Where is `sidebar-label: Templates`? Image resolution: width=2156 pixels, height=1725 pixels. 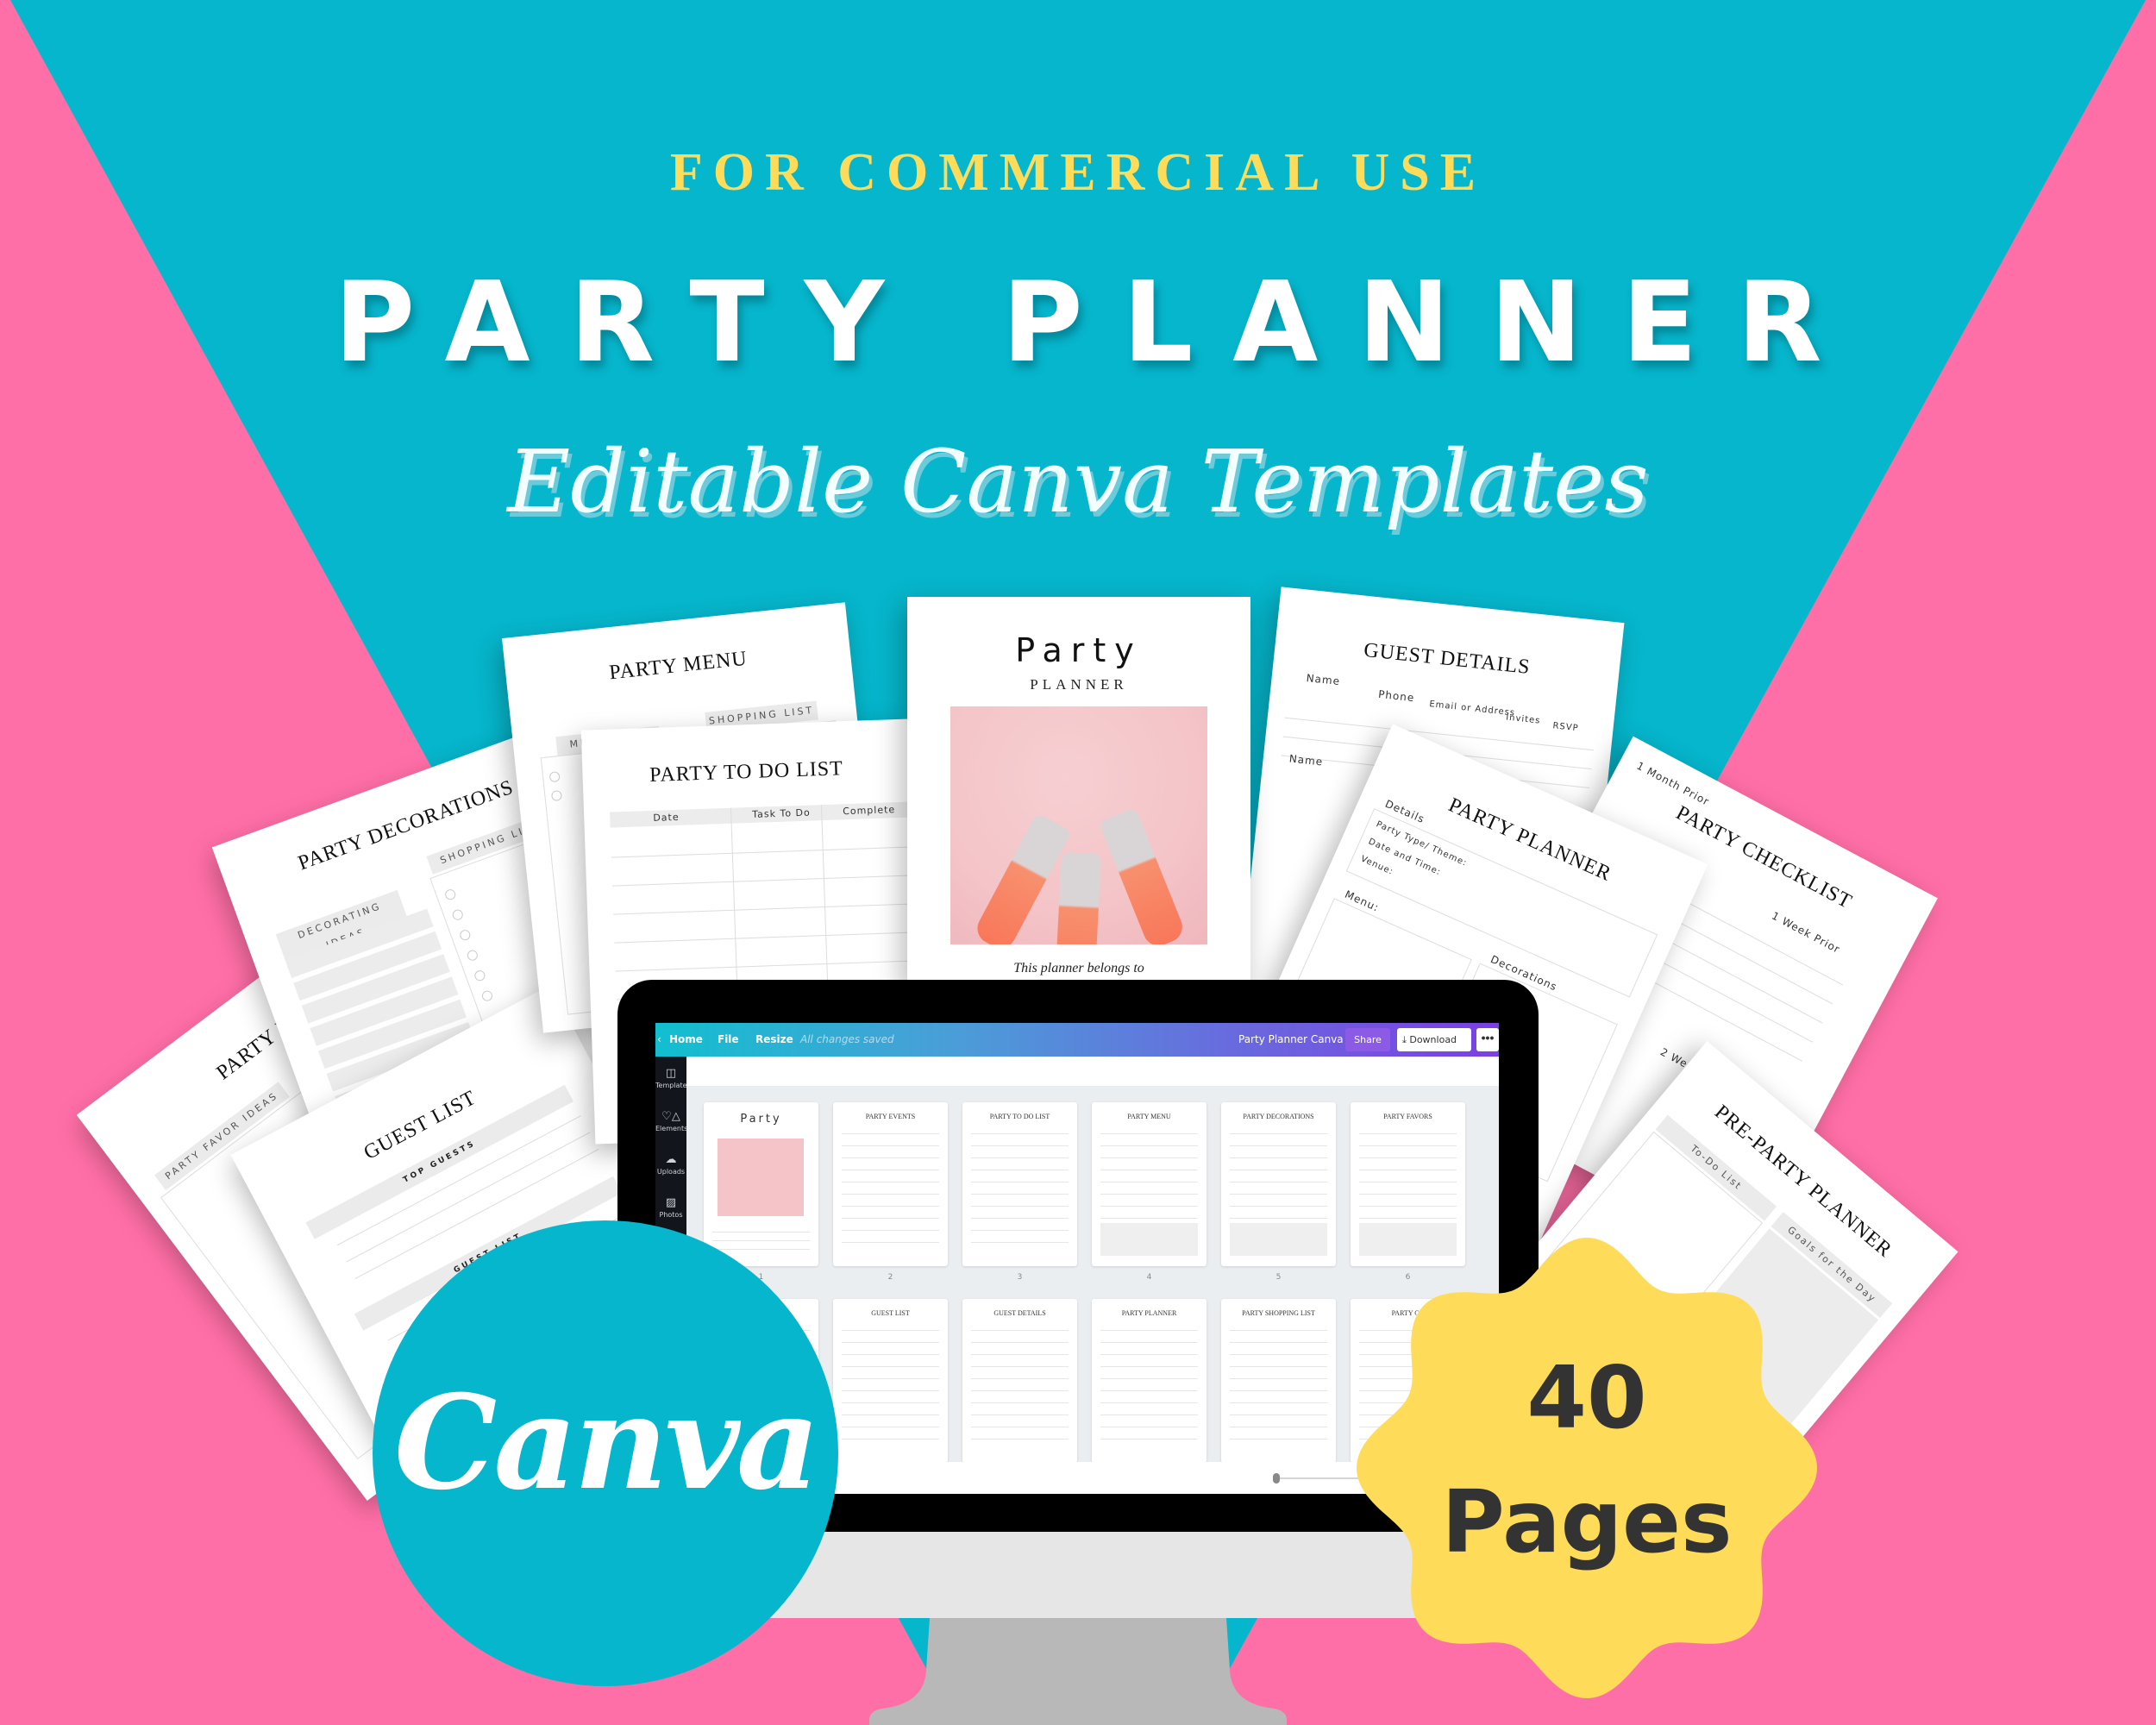 sidebar-label: Templates is located at coordinates (670, 1086).